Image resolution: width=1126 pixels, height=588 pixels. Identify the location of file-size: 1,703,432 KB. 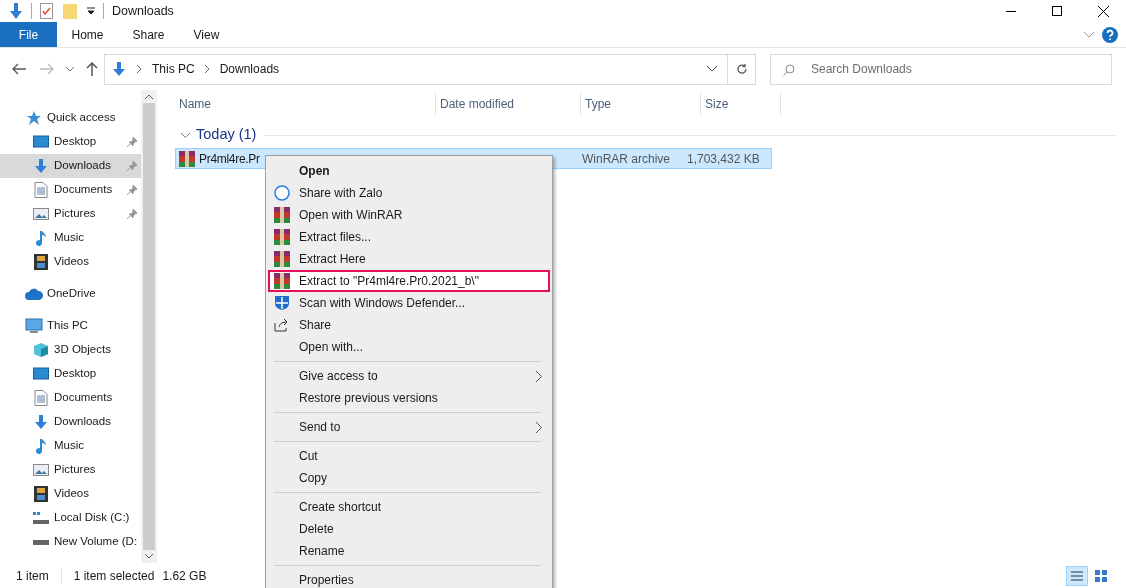
(723, 159).